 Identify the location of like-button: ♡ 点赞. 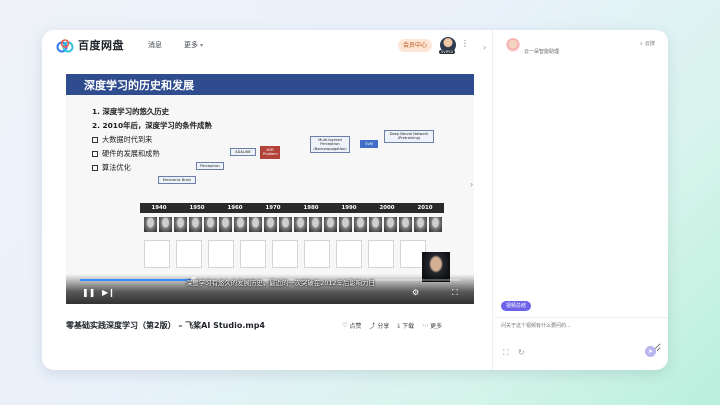
(351, 325).